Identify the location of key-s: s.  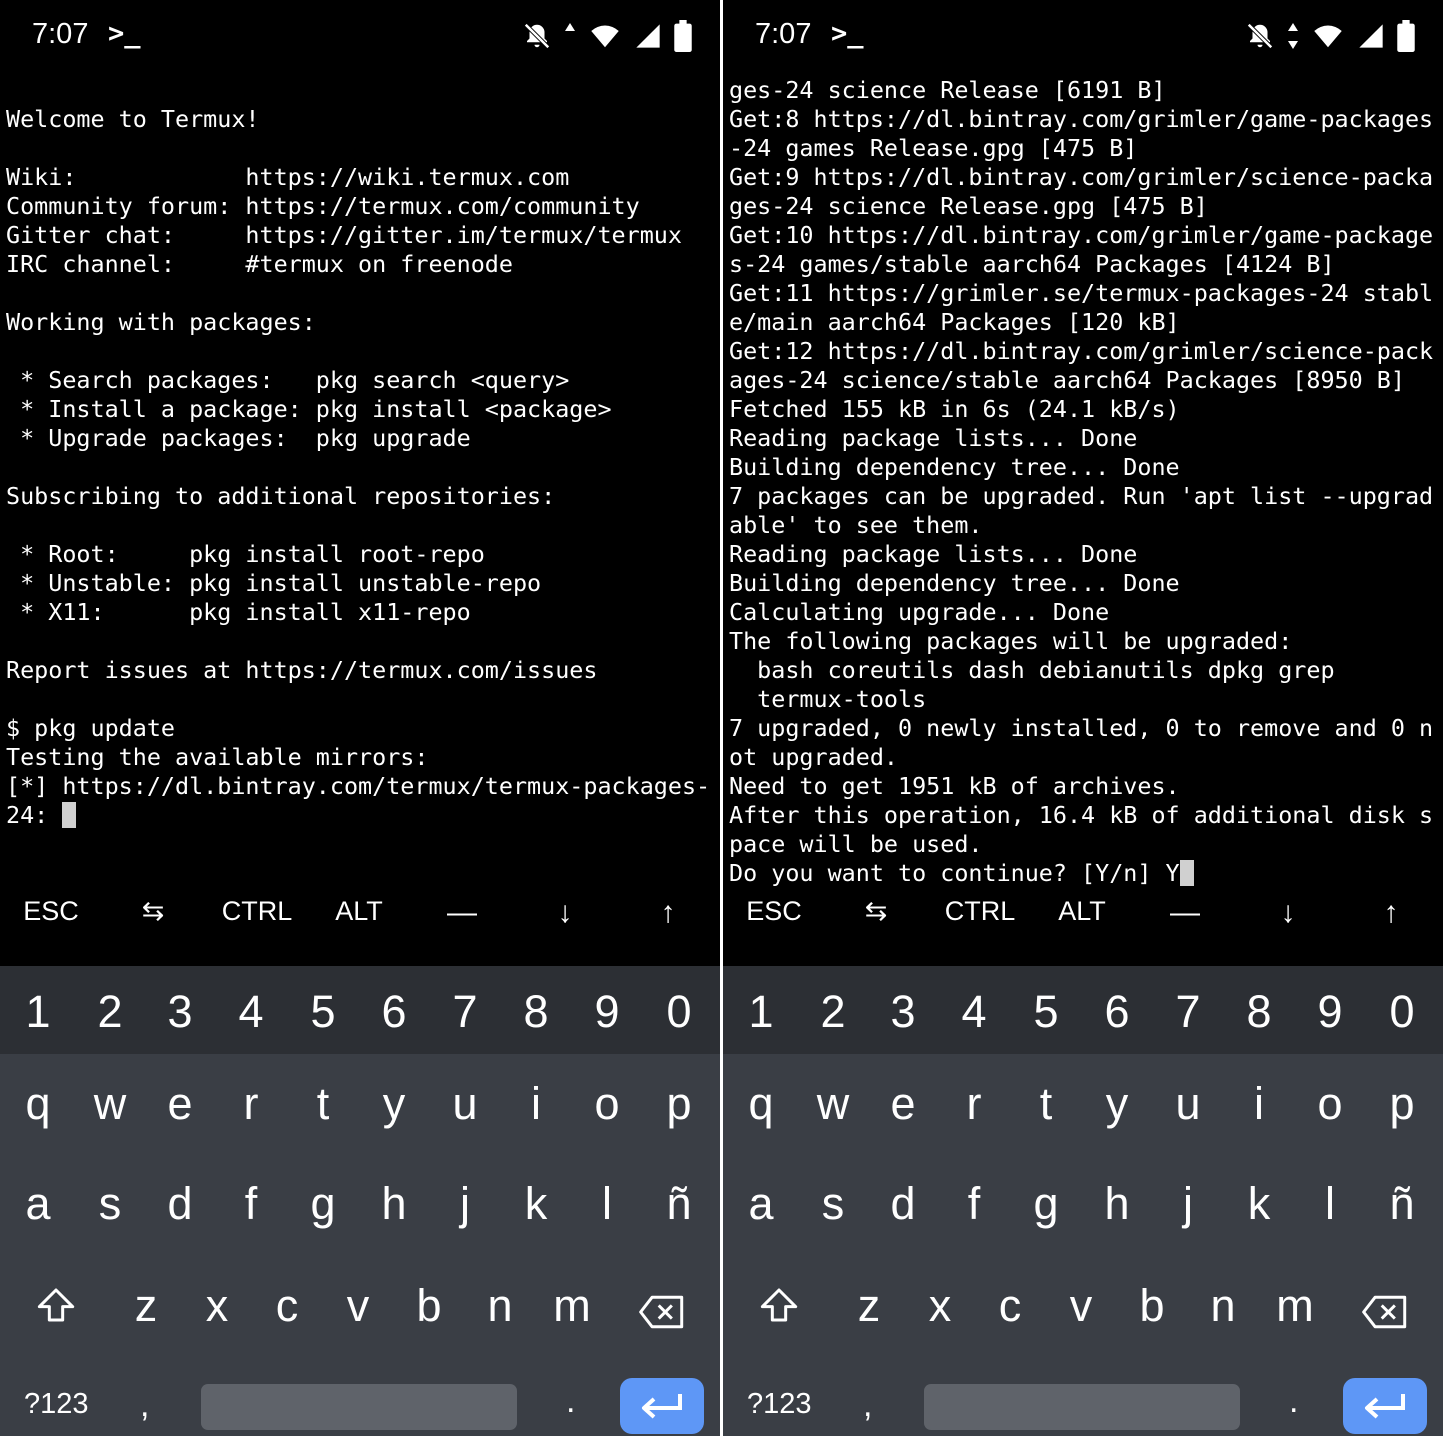
(833, 1204).